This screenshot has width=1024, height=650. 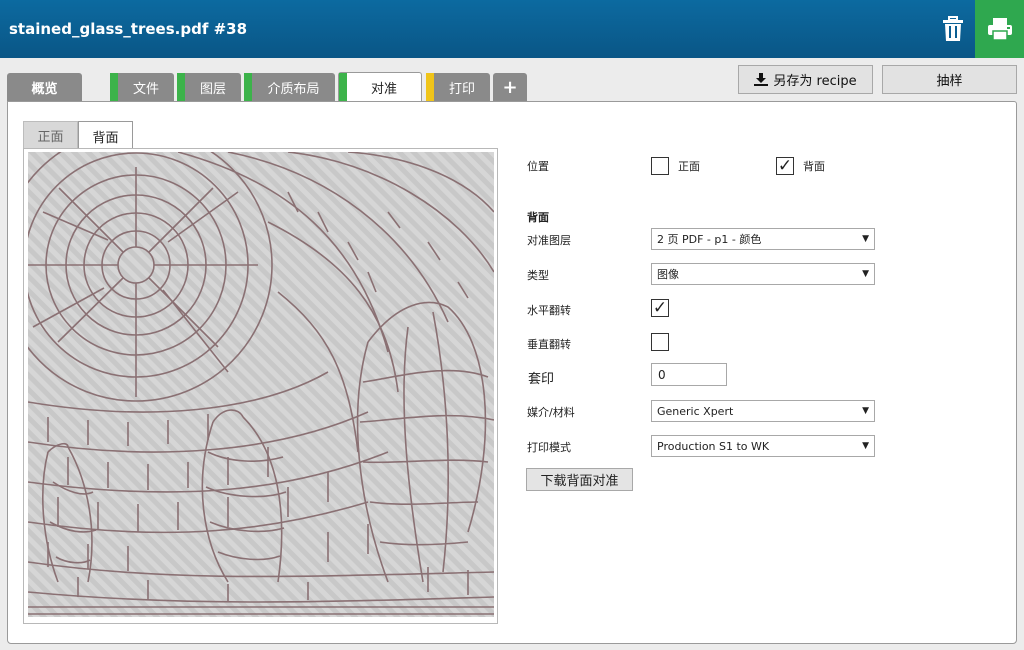 What do you see at coordinates (660, 342) in the screenshot?
I see `v-flip-checkbox` at bounding box center [660, 342].